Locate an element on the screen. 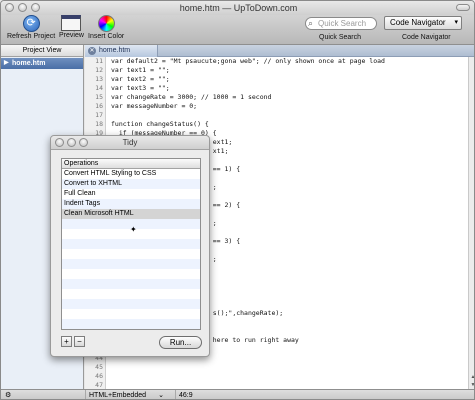 The width and height of the screenshot is (475, 400). code-line: var text3 = ""; is located at coordinates (140, 88).